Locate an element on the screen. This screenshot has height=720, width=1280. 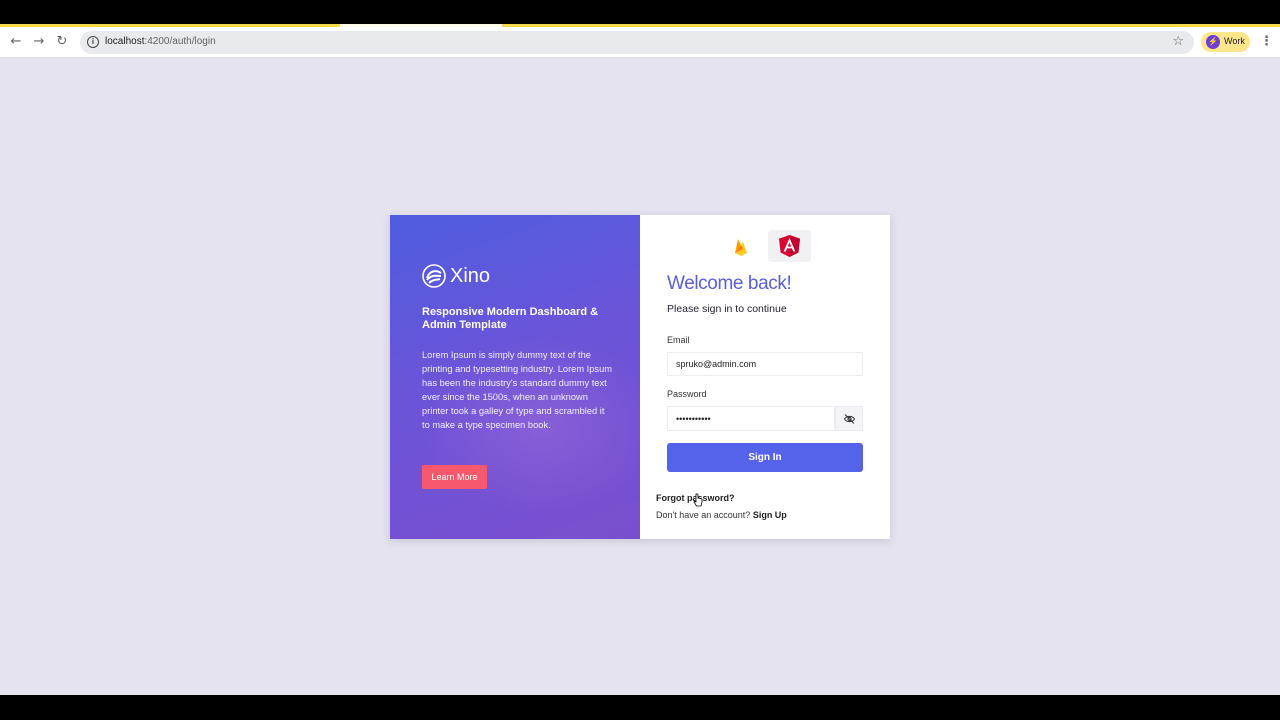
sign-up-link: Sign Up is located at coordinates (770, 515).